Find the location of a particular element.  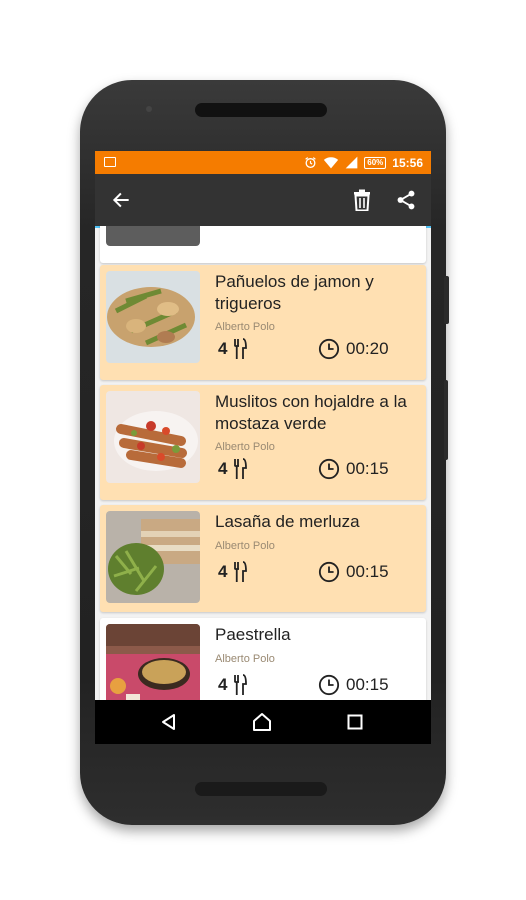

recipe-title: Pañuelos de jamon y trigueros is located at coordinates (294, 292).